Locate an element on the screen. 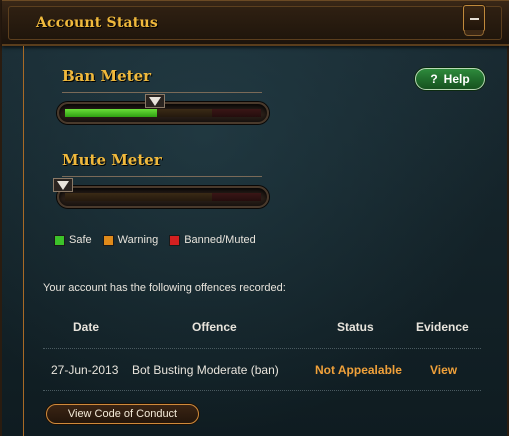 This screenshot has width=509, height=436. legend-swatch-safe is located at coordinates (59, 240).